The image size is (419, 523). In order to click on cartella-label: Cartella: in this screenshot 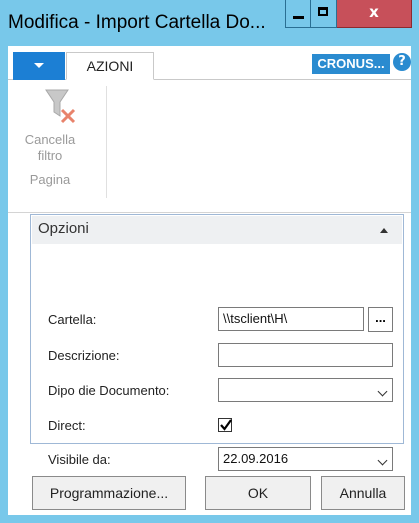, I will do `click(72, 319)`.